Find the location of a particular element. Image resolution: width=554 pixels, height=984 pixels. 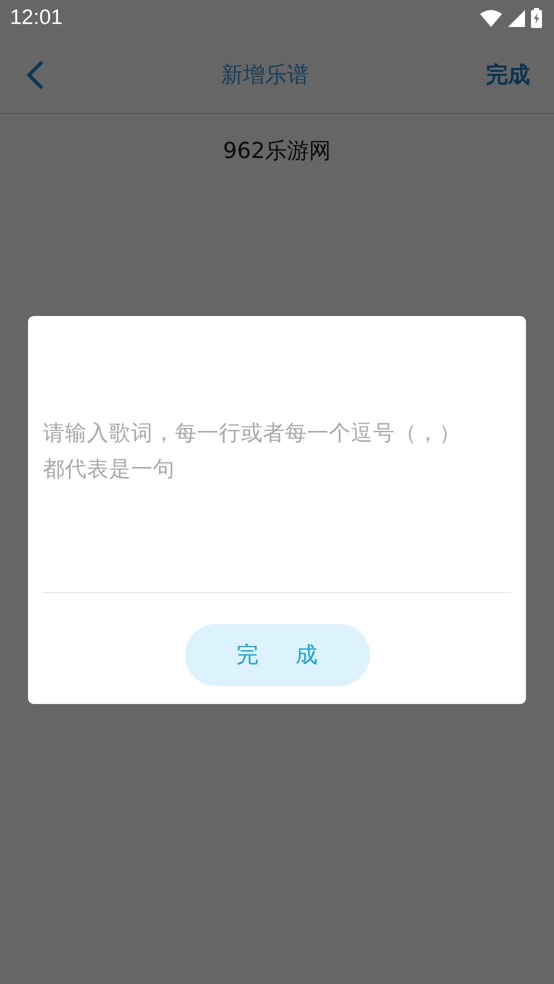

page-title: 新增乐谱 is located at coordinates (265, 76).